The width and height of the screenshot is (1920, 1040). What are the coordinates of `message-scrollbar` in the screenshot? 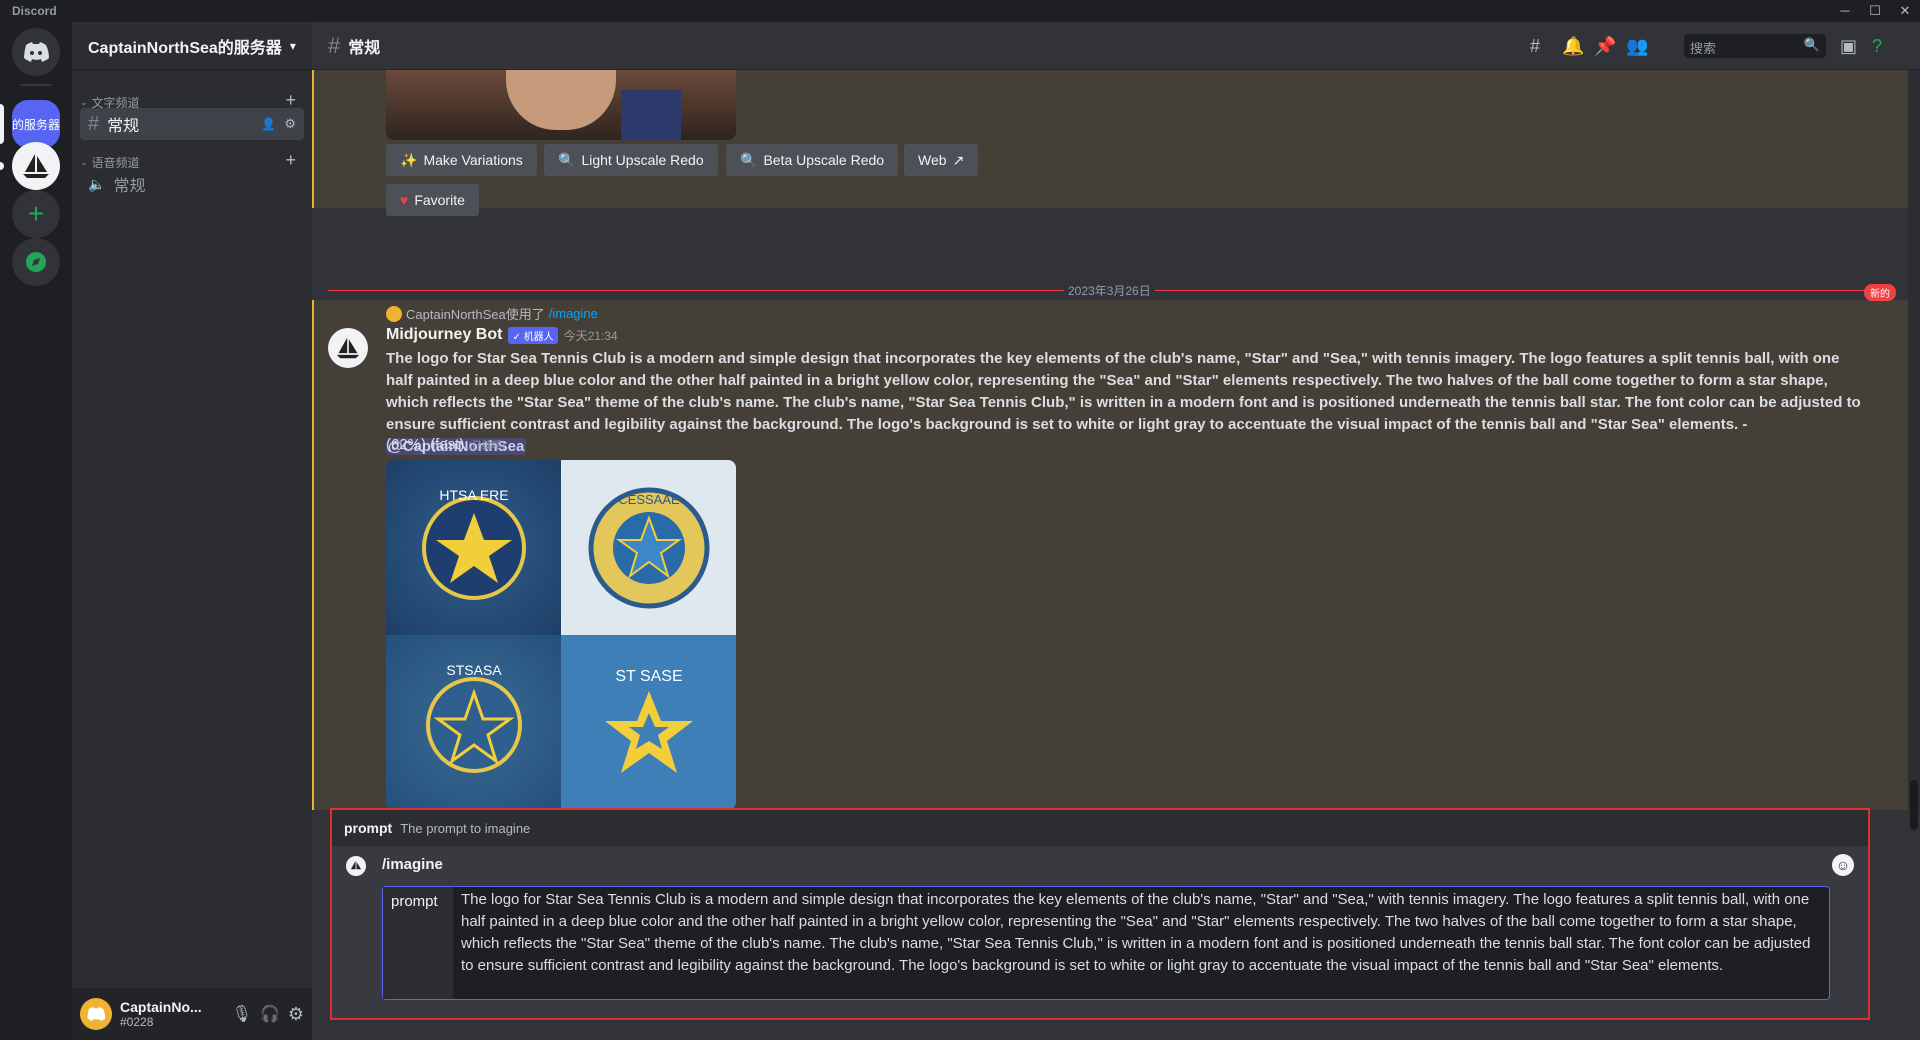 It's located at (1914, 450).